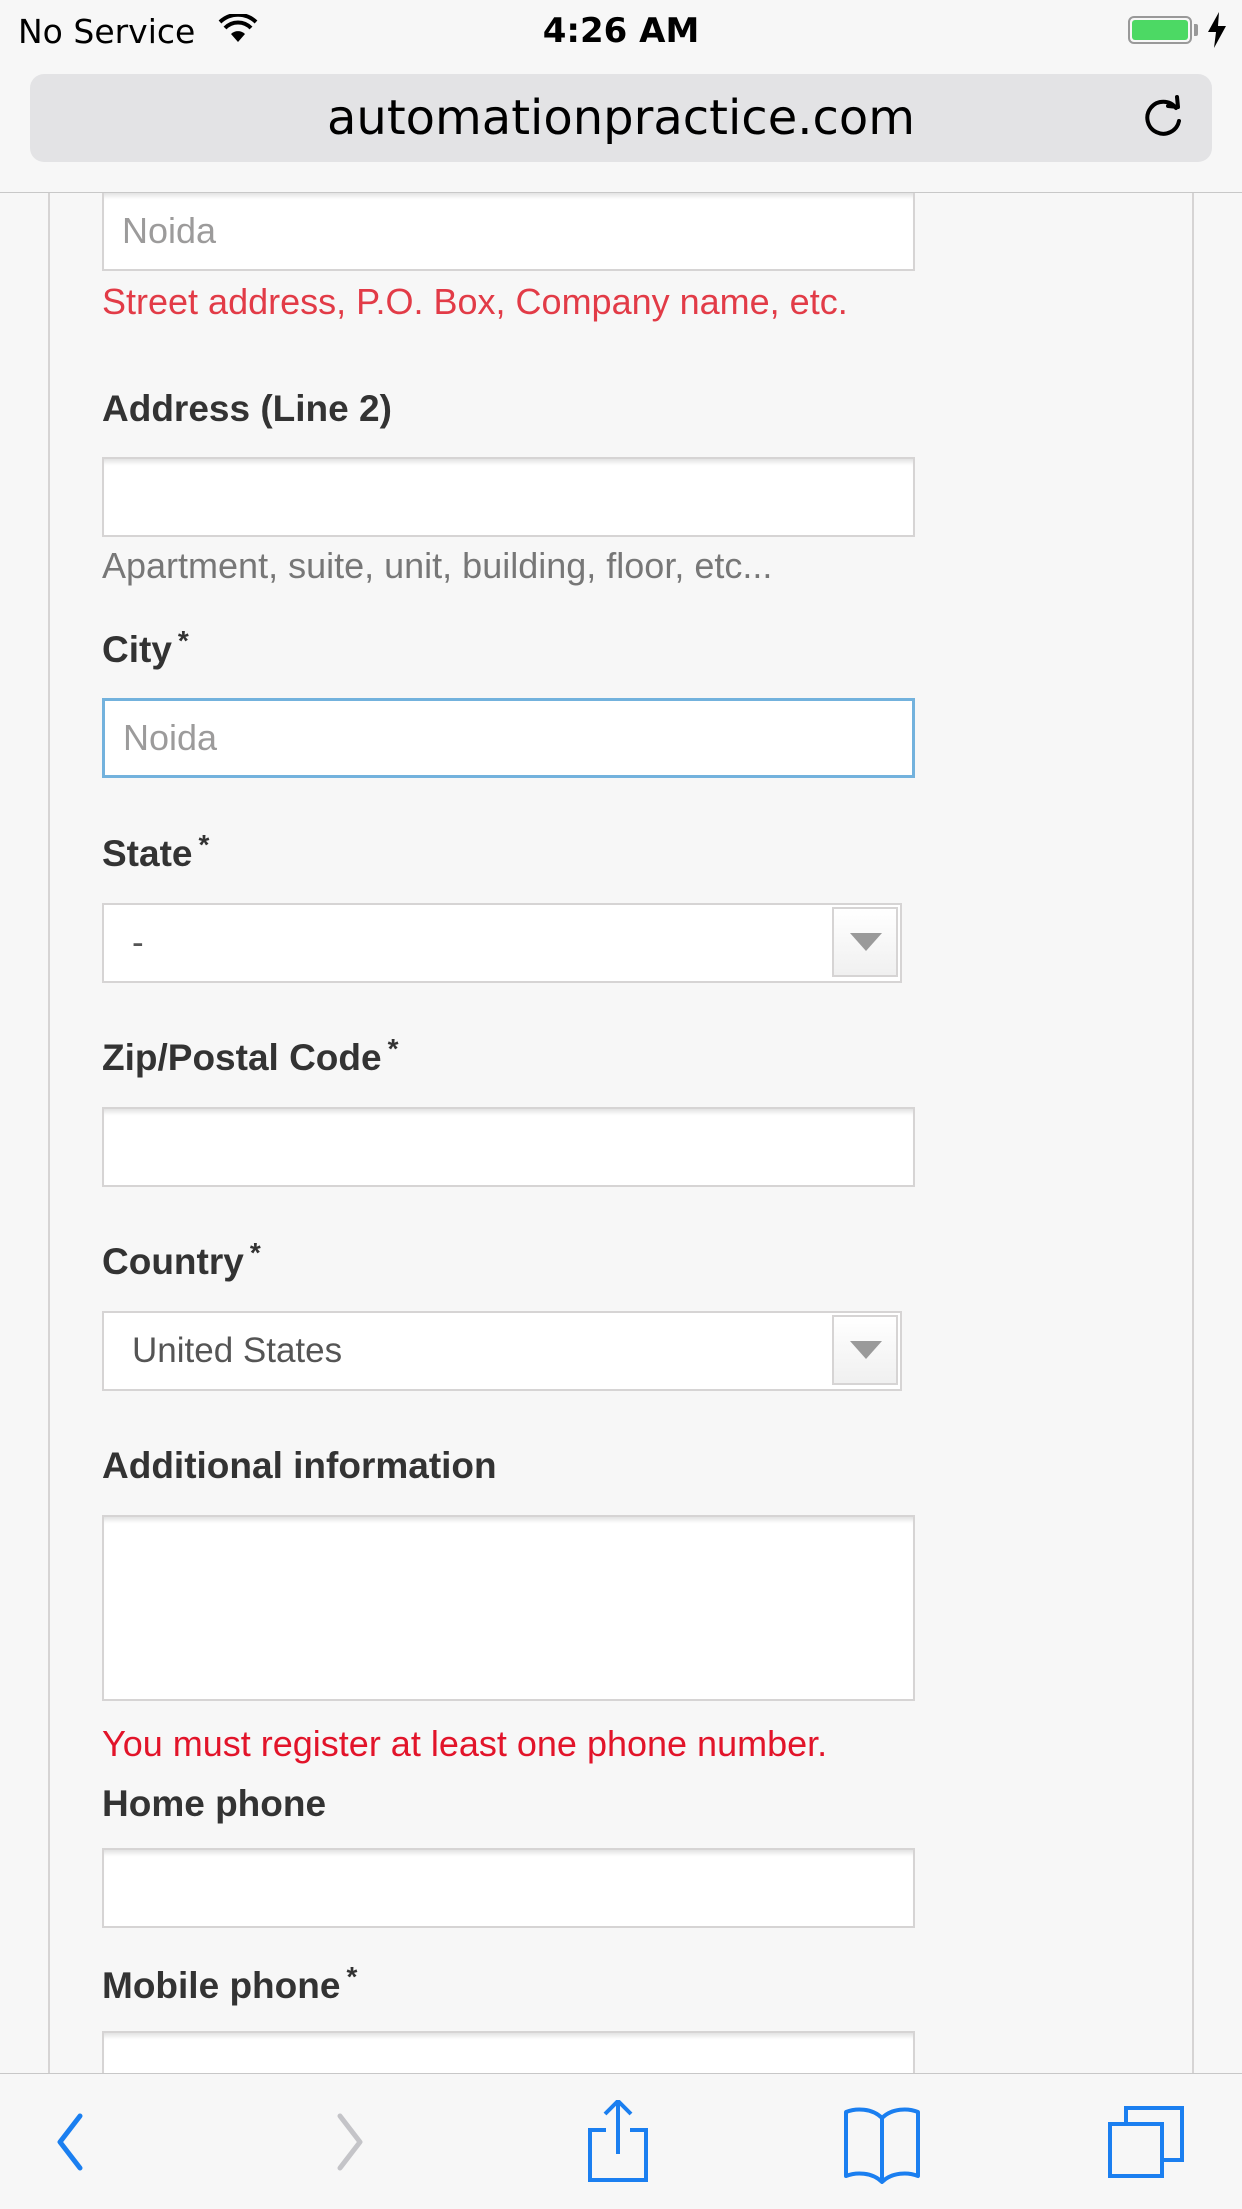 The width and height of the screenshot is (1242, 2209). Describe the element at coordinates (1163, 119) in the screenshot. I see `reload-icon` at that location.